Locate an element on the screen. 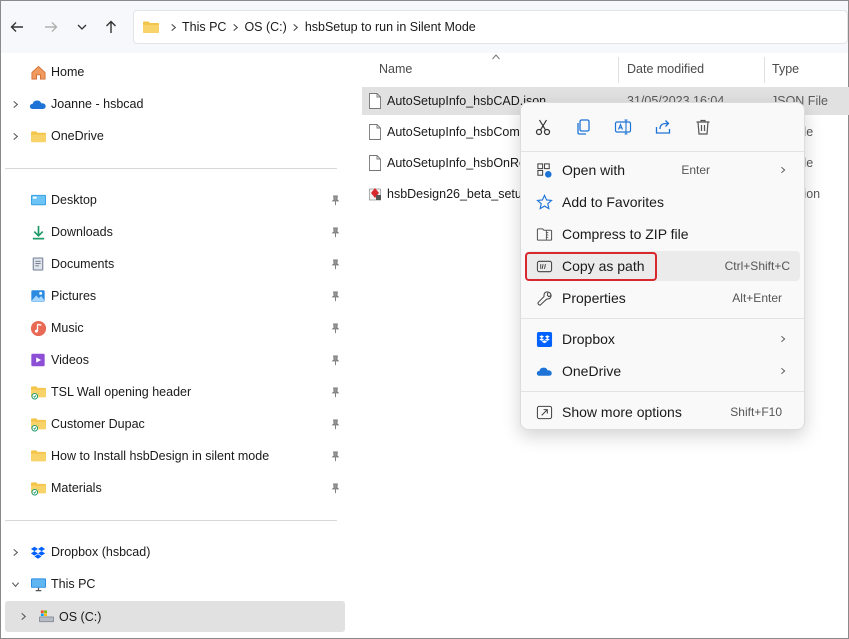 The width and height of the screenshot is (849, 639). desktop-icon is located at coordinates (38, 200).